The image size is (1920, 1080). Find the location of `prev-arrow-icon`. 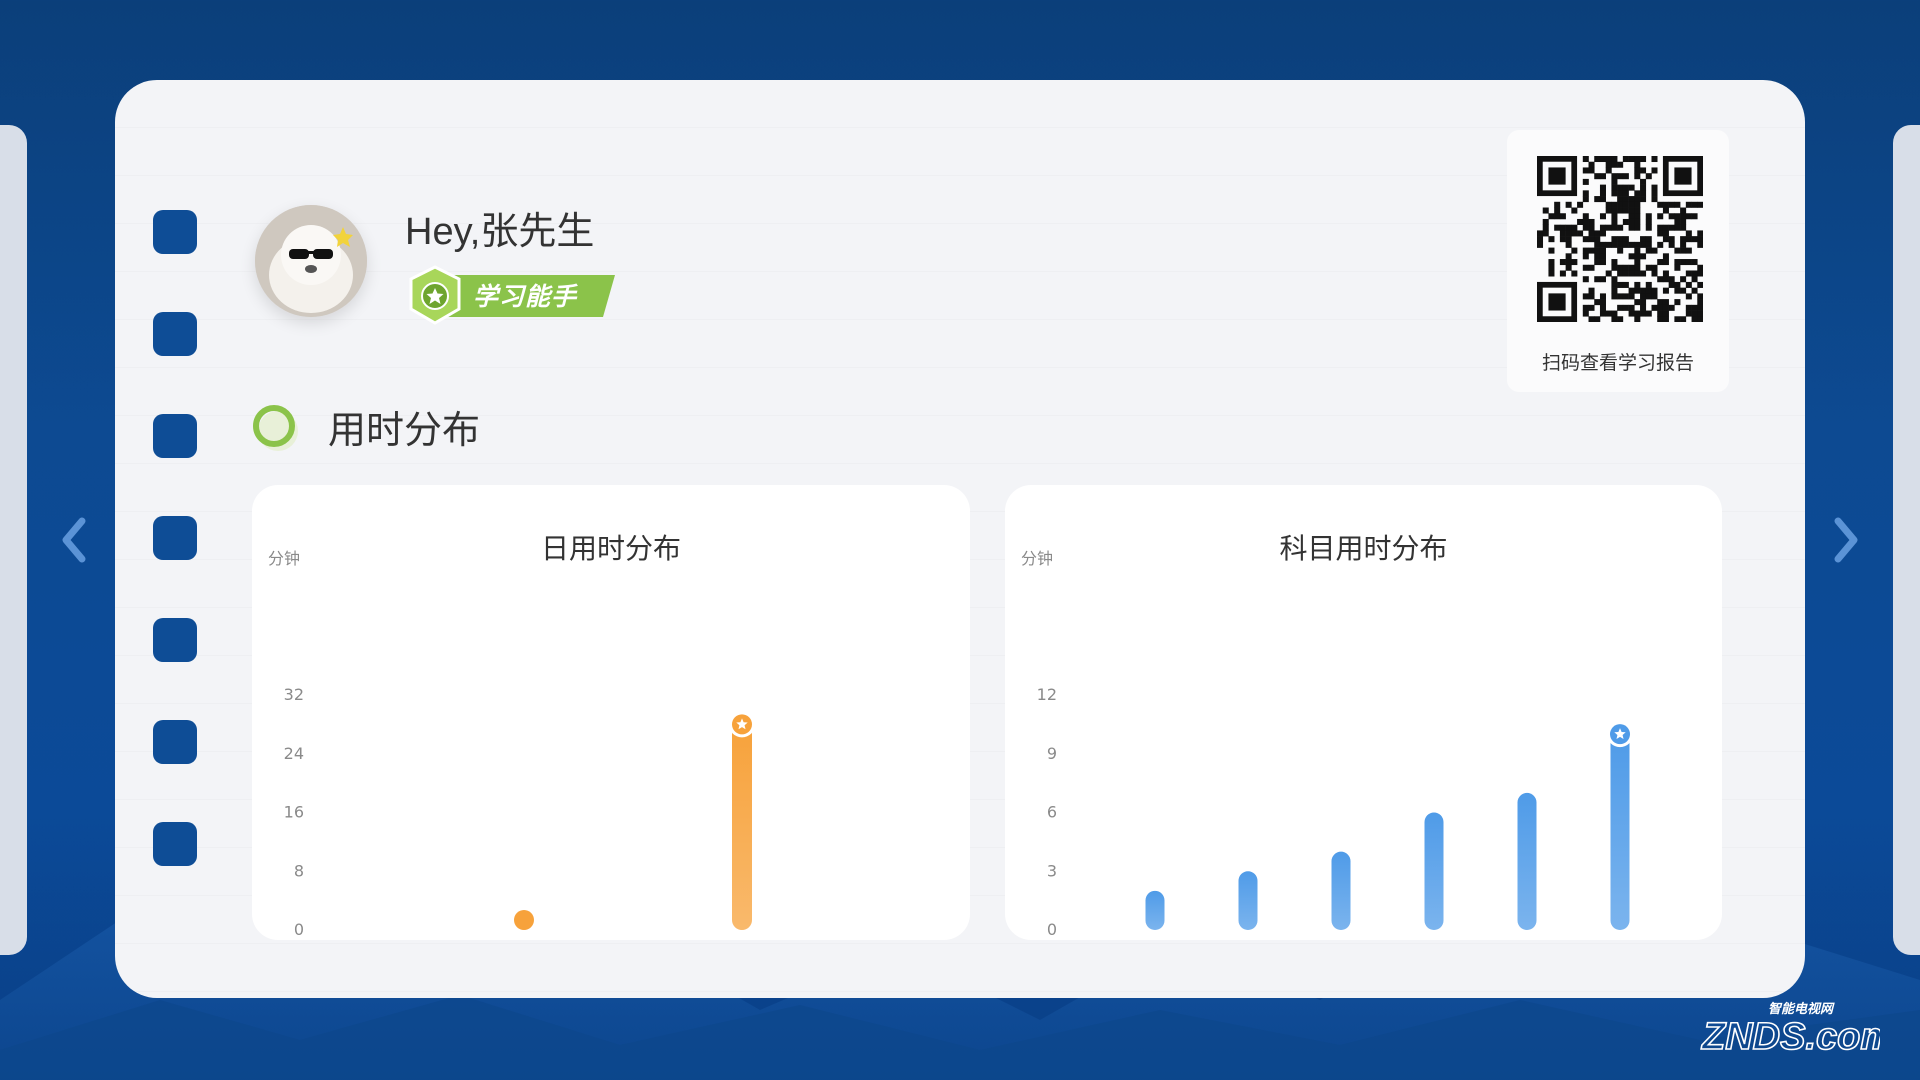

prev-arrow-icon is located at coordinates (73, 540).